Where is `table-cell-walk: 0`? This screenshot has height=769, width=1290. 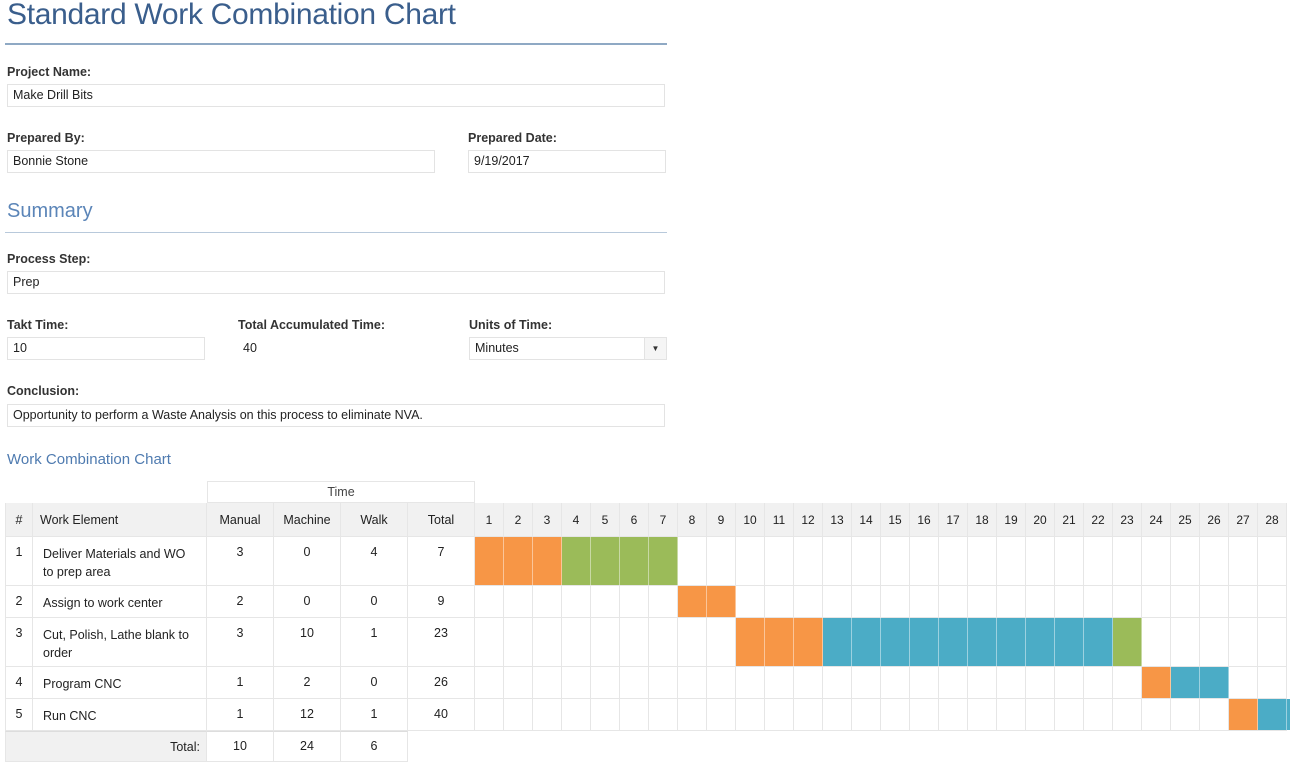 table-cell-walk: 0 is located at coordinates (374, 602).